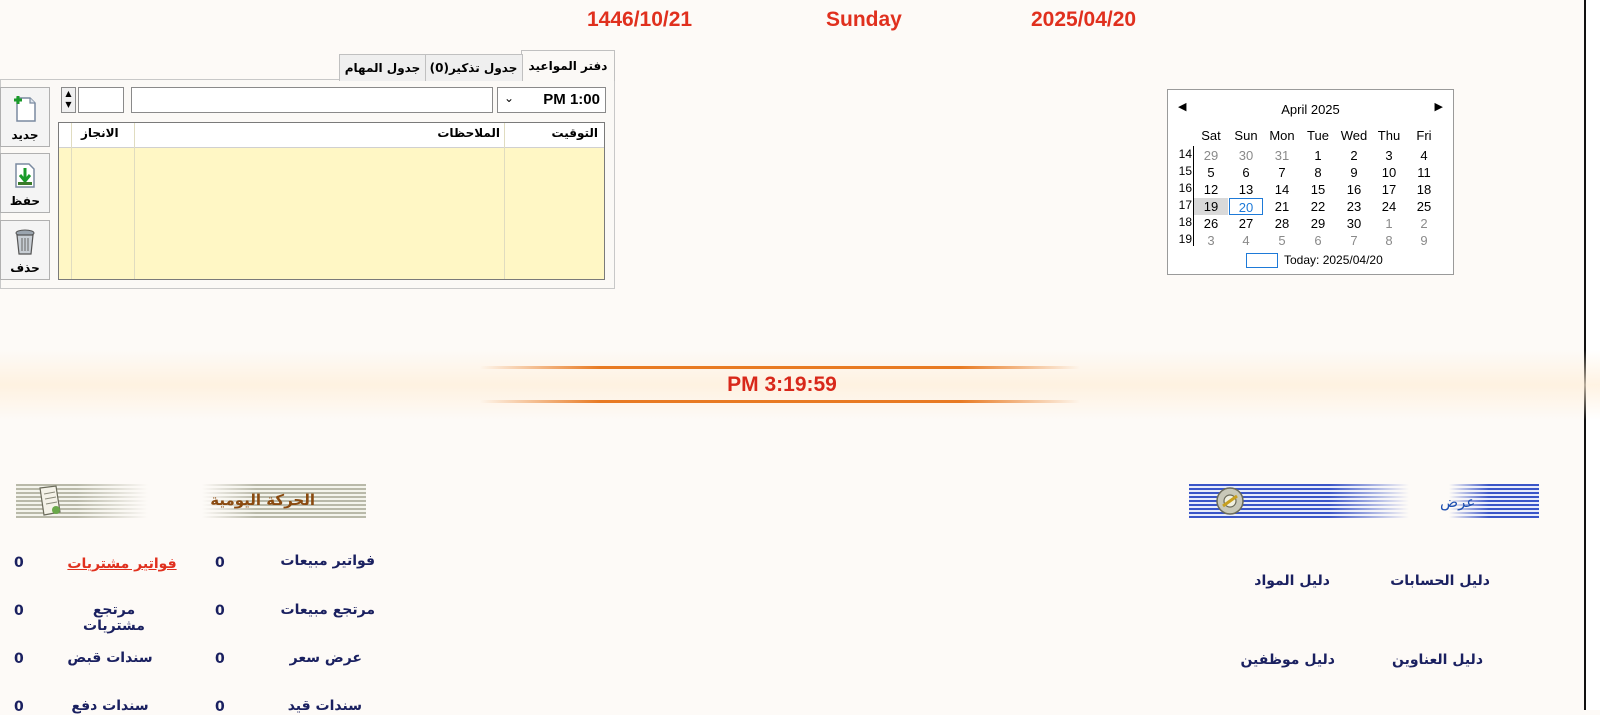 This screenshot has width=1600, height=715. I want to click on day-name-thu: Thu, so click(1389, 135).